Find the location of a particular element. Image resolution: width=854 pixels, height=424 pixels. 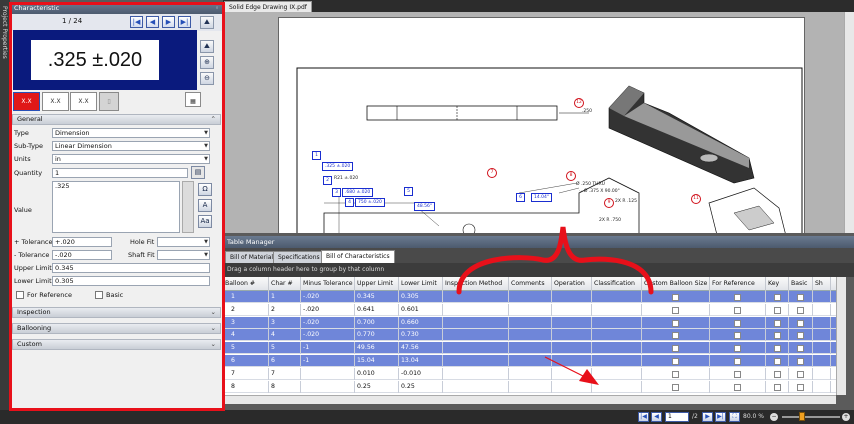

first-button: |◀ is located at coordinates (136, 22).